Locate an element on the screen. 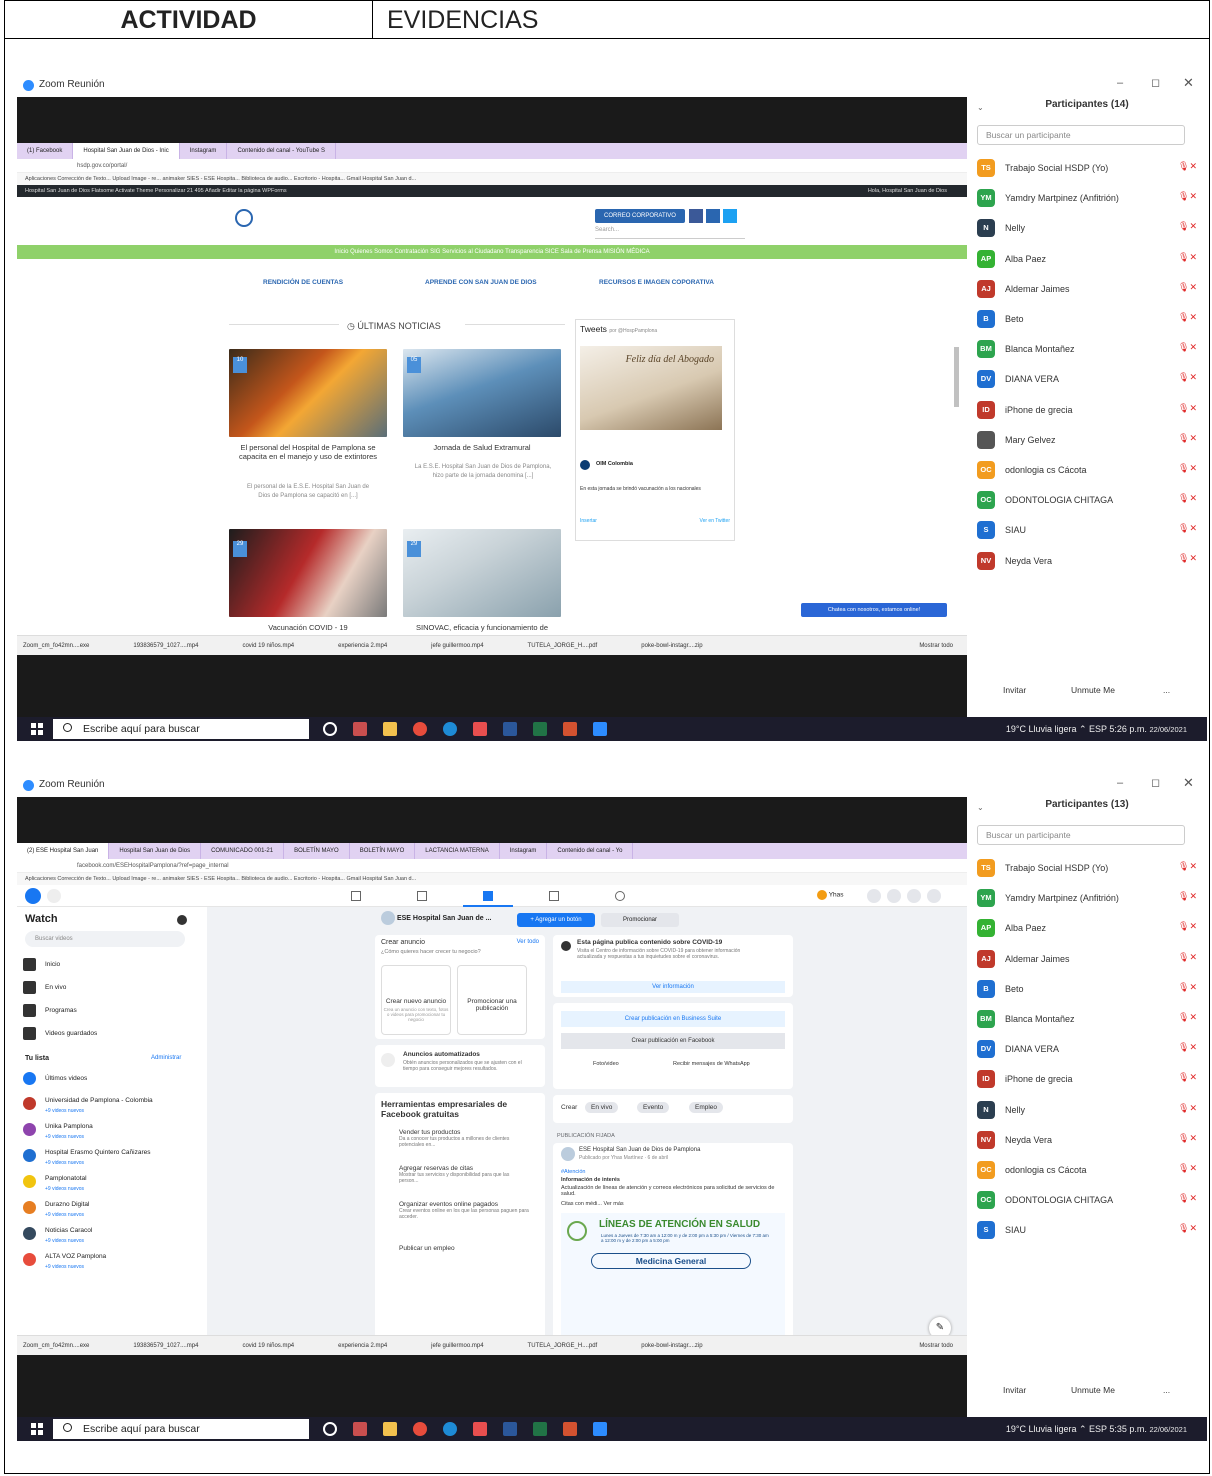 This screenshot has width=1212, height=1476. restore-icon: ◻ is located at coordinates (1155, 782).